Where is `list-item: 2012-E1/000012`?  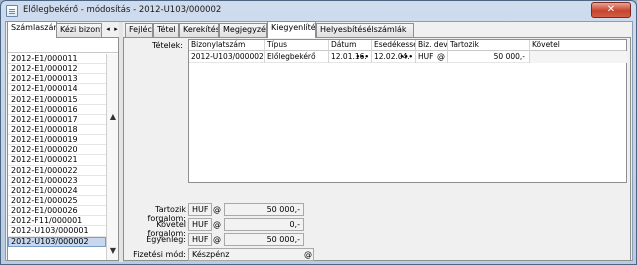
list-item: 2012-E1/000012 is located at coordinates (57, 69).